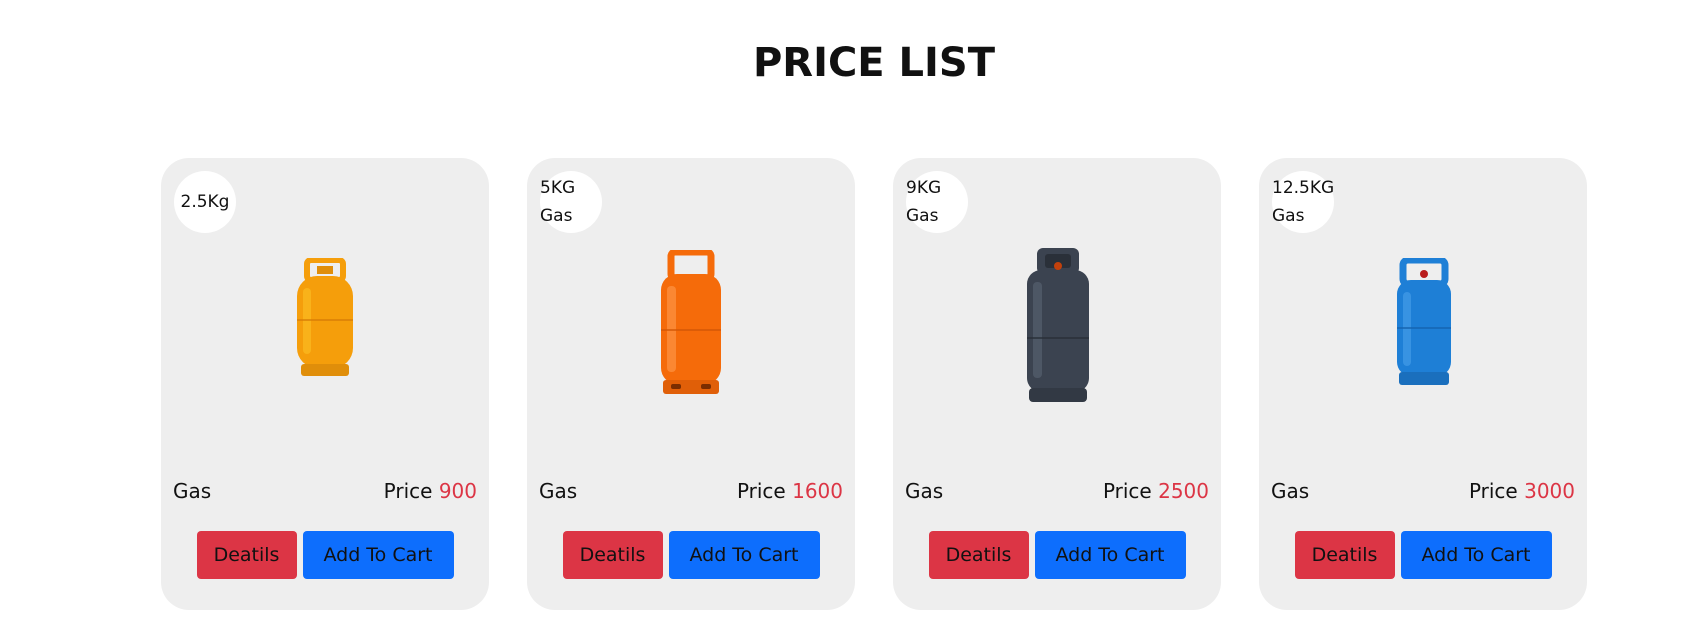  I want to click on weight-badge: 9KG Gas, so click(937, 202).